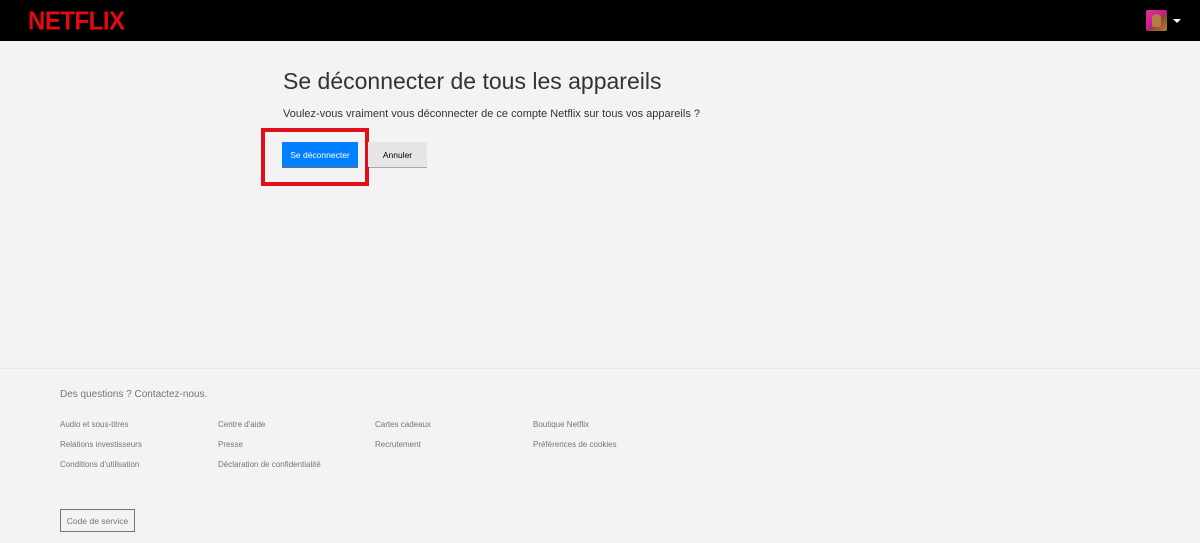  Describe the element at coordinates (600, 20) in the screenshot. I see `top-header: NETFLIX` at that location.